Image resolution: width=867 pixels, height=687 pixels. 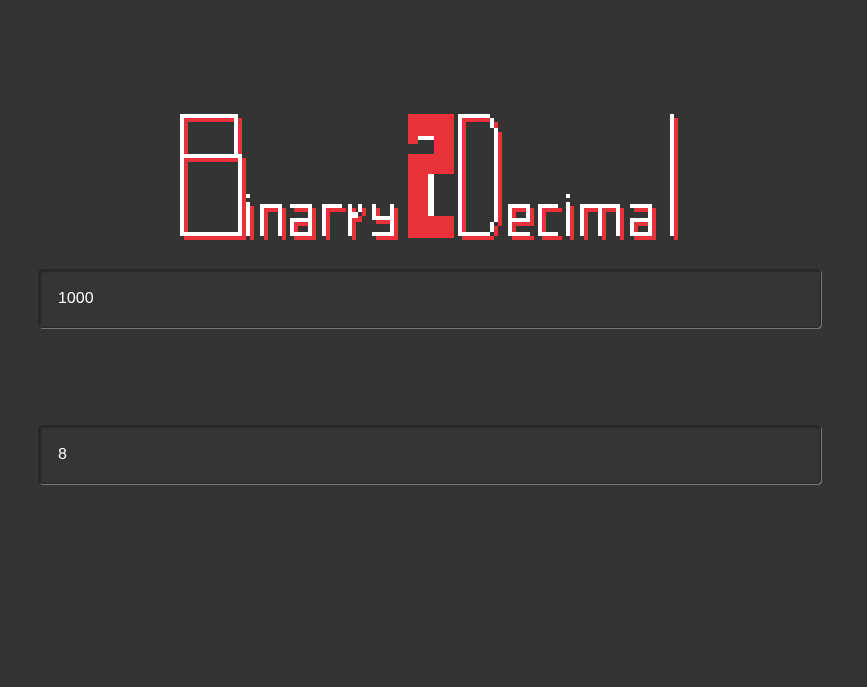 What do you see at coordinates (429, 454) in the screenshot?
I see `decimal-output` at bounding box center [429, 454].